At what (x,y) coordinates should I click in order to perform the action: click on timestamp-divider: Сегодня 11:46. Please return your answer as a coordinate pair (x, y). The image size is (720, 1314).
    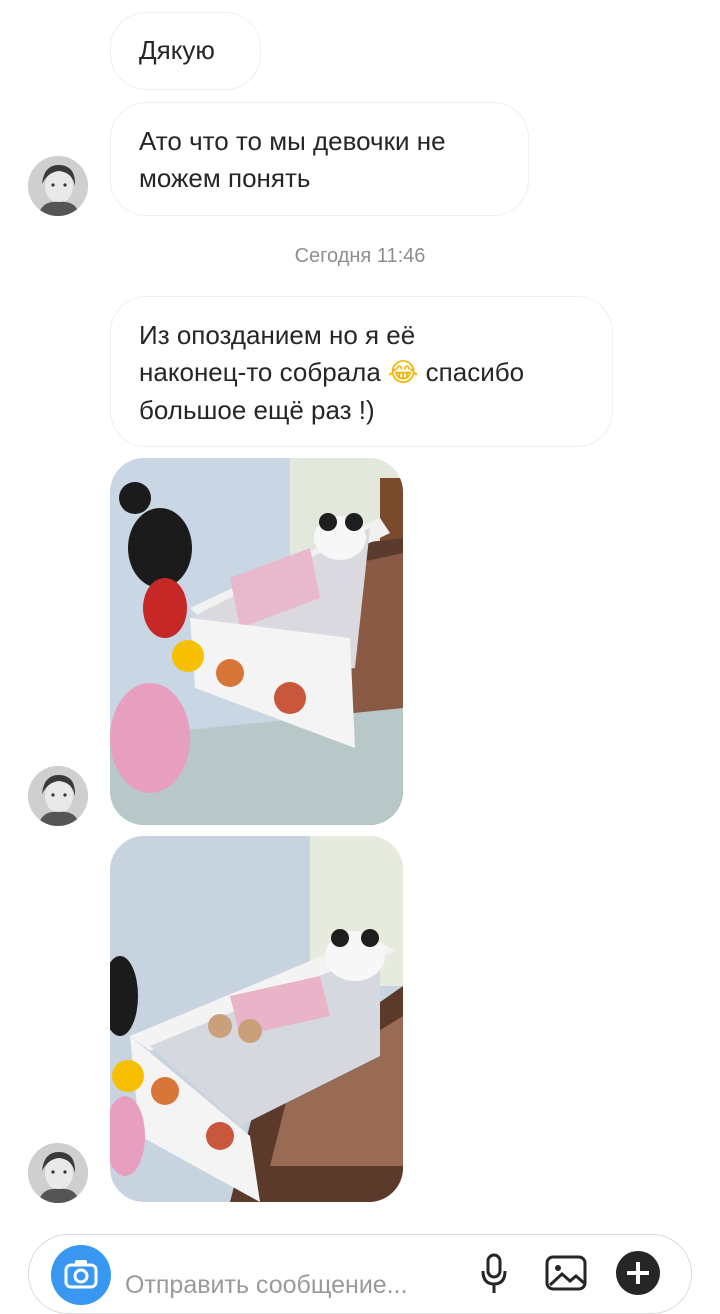
    Looking at the image, I should click on (360, 256).